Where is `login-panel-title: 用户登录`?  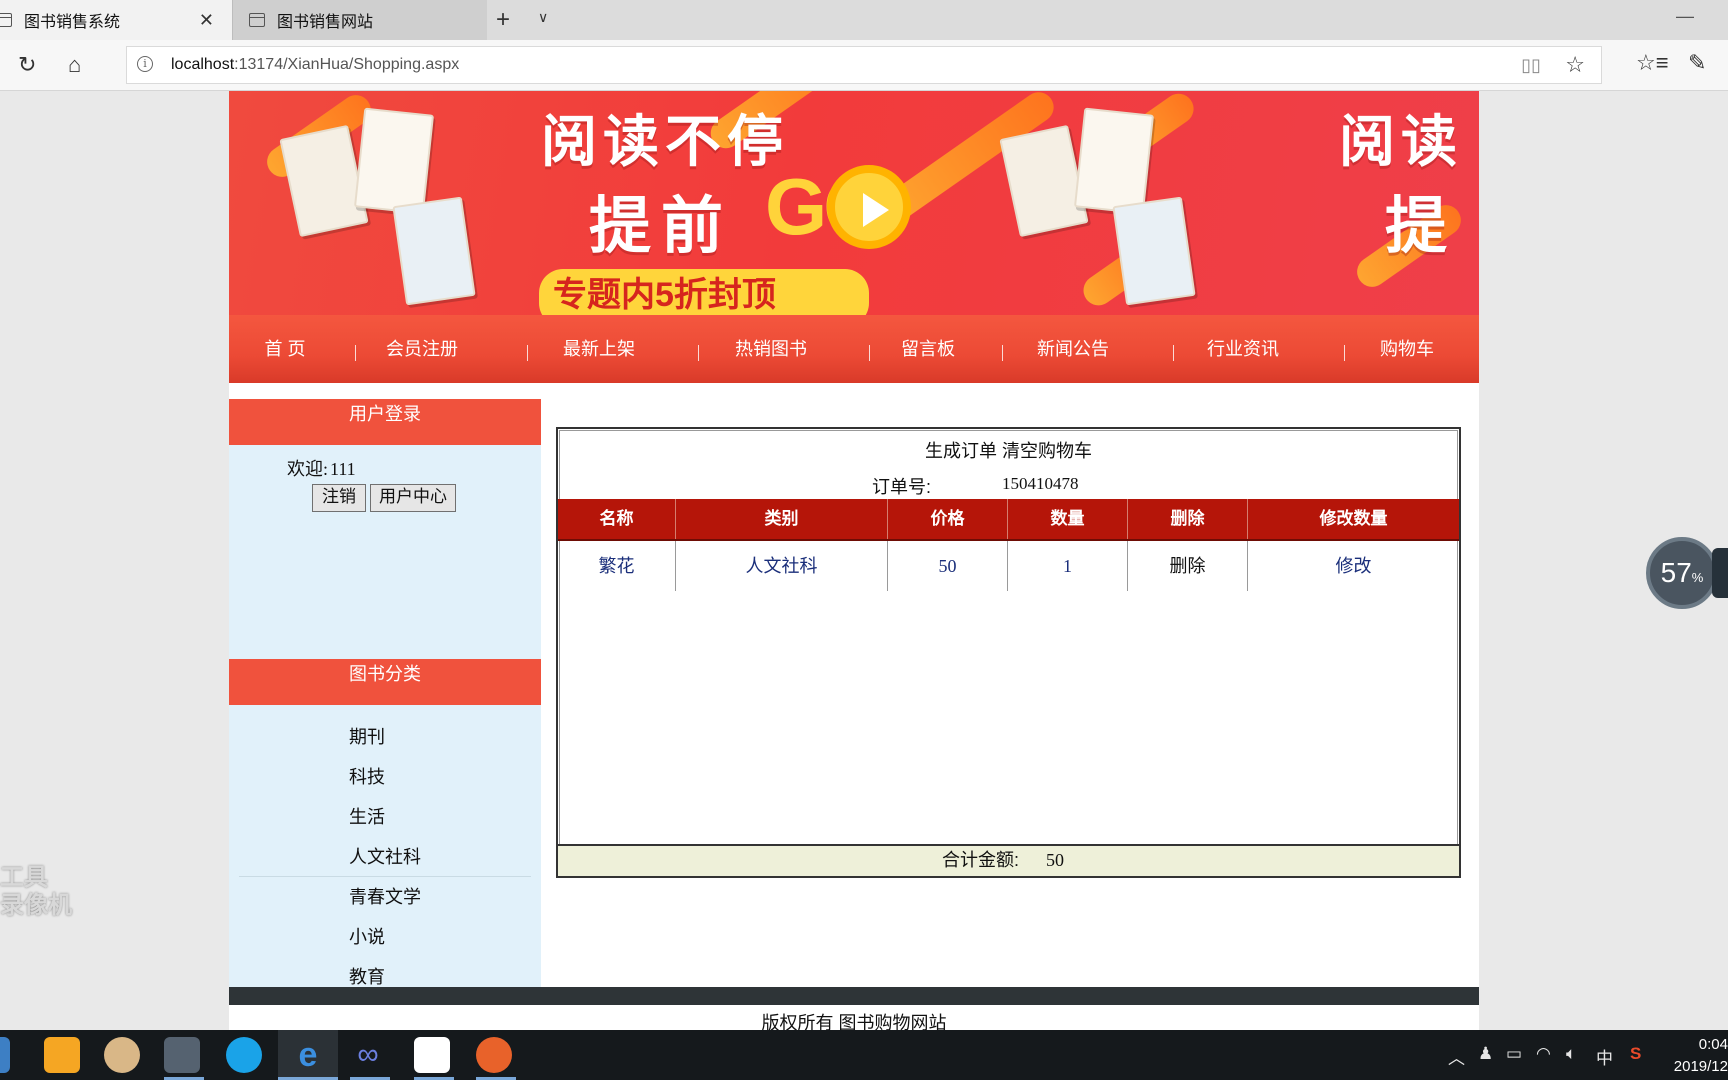 login-panel-title: 用户登录 is located at coordinates (385, 422).